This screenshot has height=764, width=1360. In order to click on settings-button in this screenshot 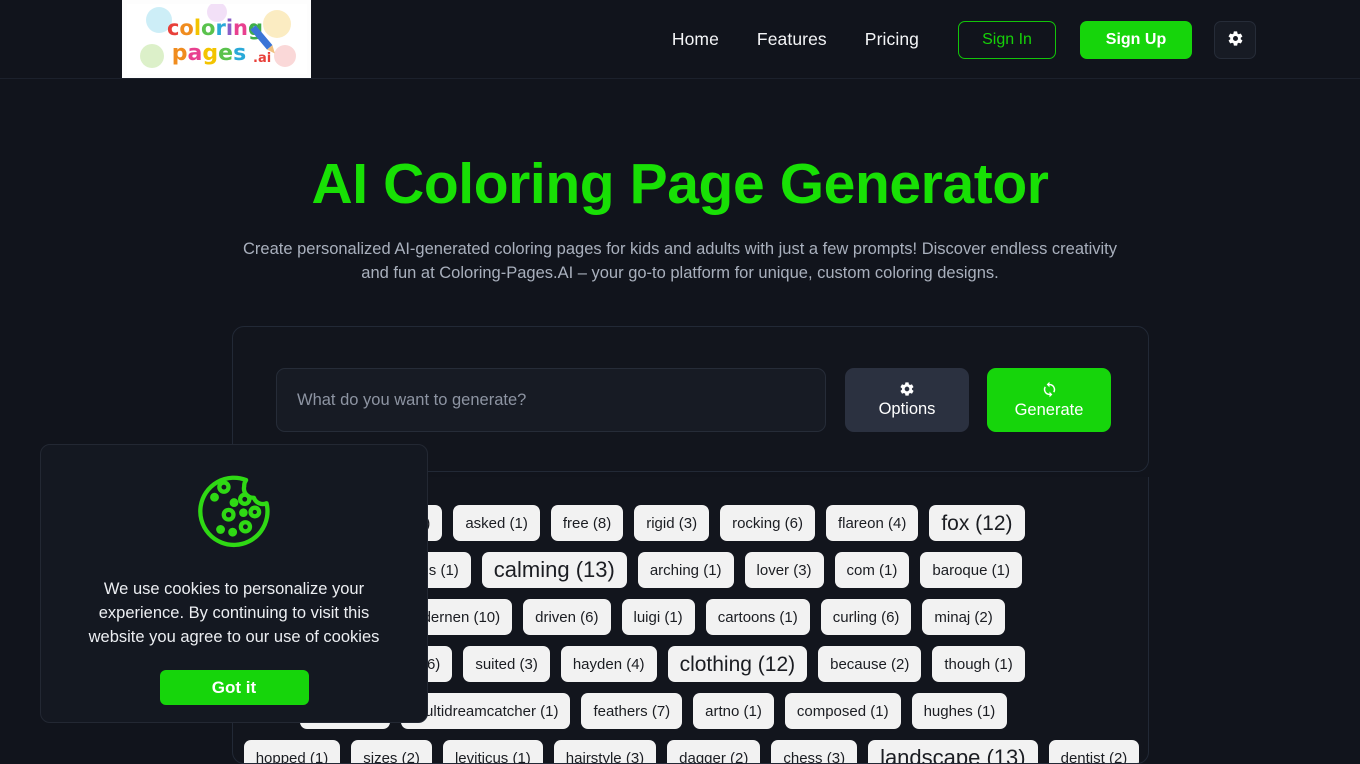, I will do `click(1235, 39)`.